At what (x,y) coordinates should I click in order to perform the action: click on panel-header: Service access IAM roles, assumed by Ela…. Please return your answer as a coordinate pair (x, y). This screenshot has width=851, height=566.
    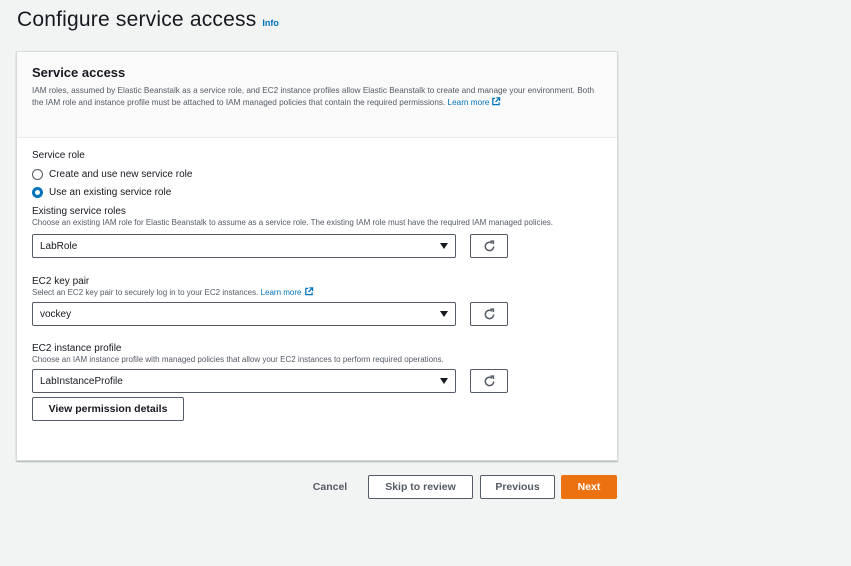
    Looking at the image, I should click on (317, 95).